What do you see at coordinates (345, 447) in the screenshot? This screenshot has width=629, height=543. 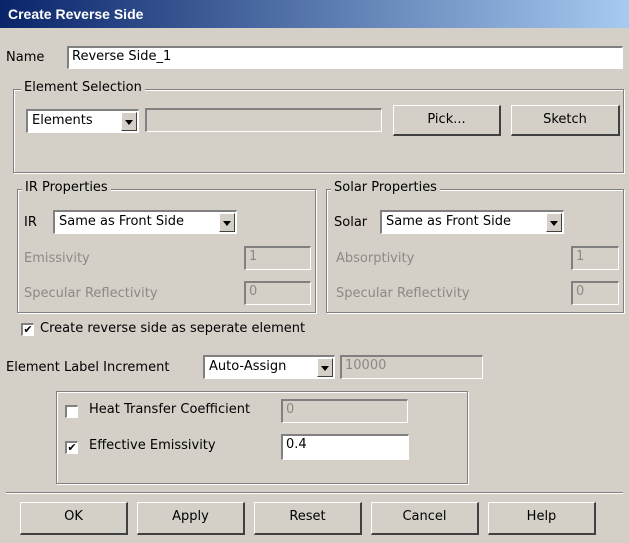 I see `effective-emissivity-field: 0.4` at bounding box center [345, 447].